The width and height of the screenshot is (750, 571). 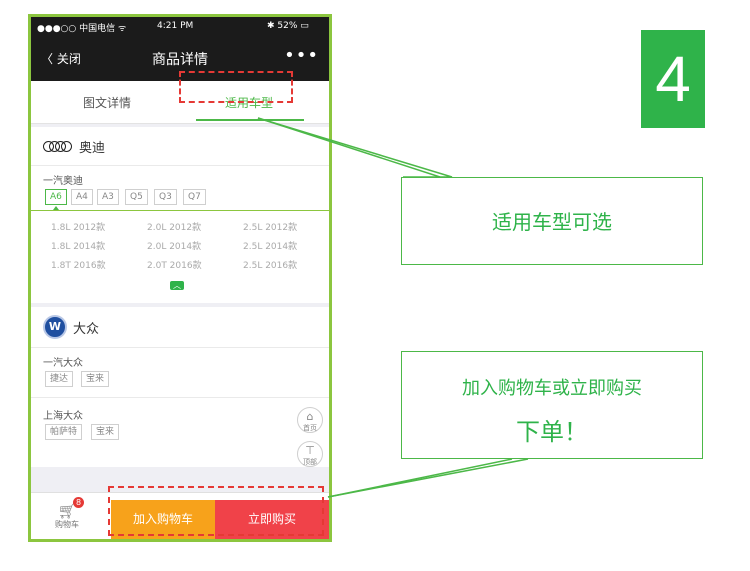 I want to click on callout-purchase-line1: 加入购物车或立即购买, so click(x=552, y=388).